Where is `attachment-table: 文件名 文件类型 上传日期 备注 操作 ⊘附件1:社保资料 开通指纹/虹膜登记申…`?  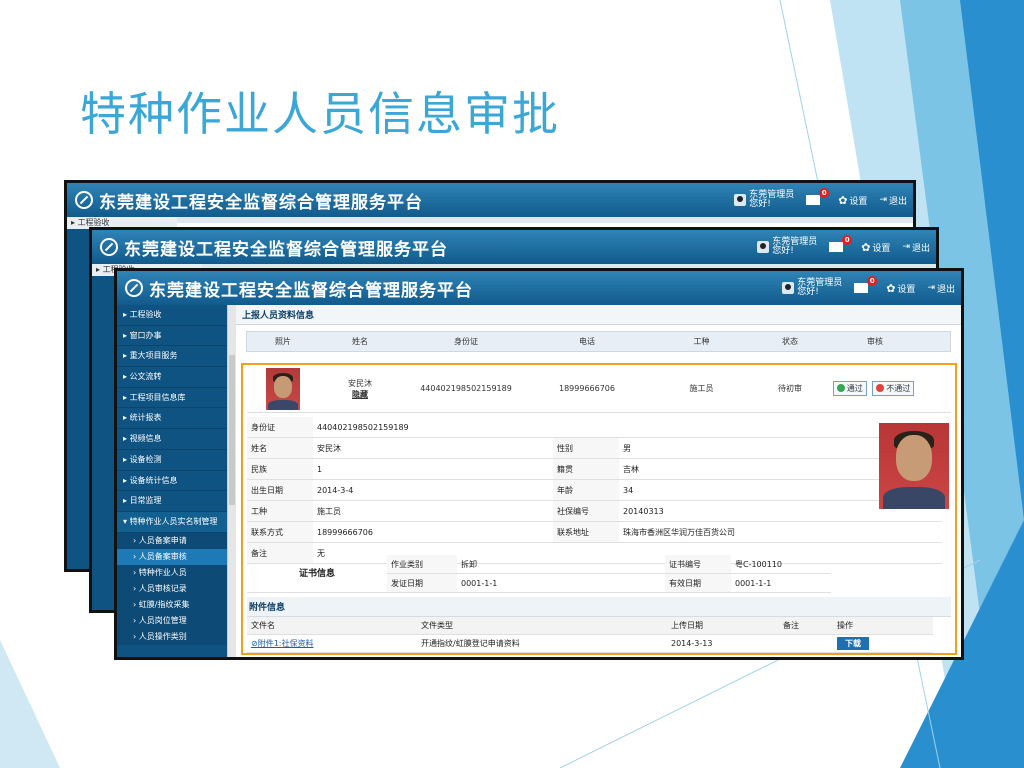 attachment-table: 文件名 文件类型 上传日期 备注 操作 ⊘附件1:社保资料 开通指纹/虹膜登记申… is located at coordinates (599, 635).